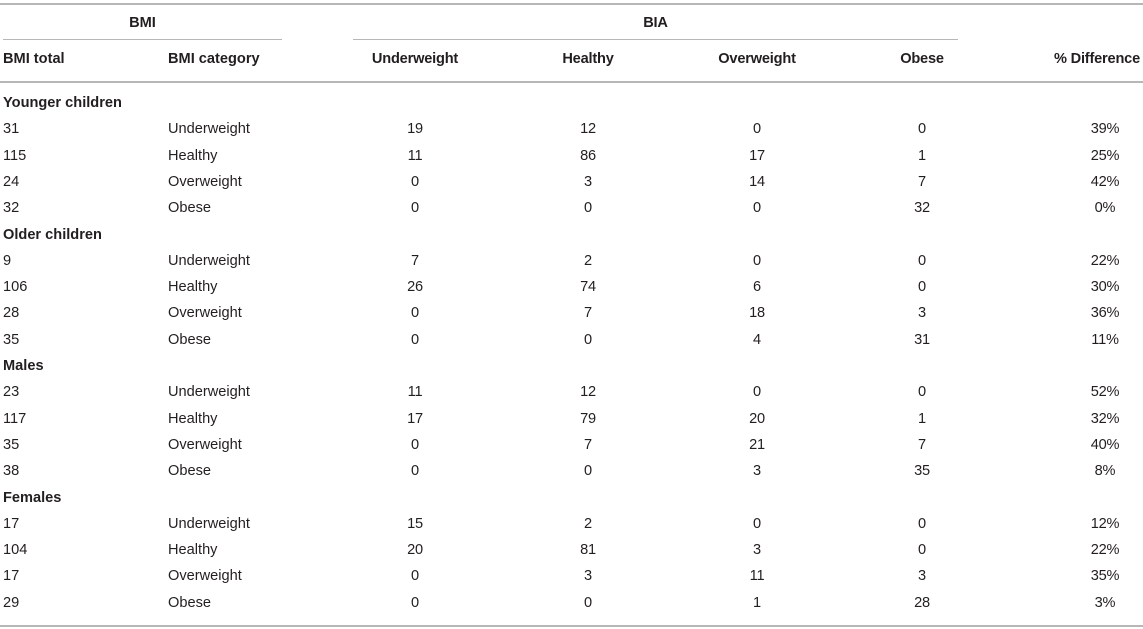 This screenshot has width=1143, height=629. I want to click on cell-bmi-total: 32, so click(11, 208).